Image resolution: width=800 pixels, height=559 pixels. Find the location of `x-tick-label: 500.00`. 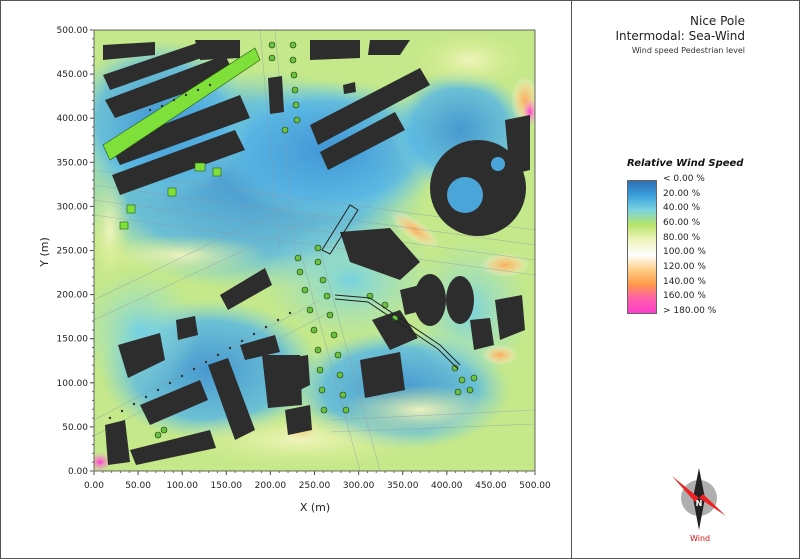

x-tick-label: 500.00 is located at coordinates (535, 486).